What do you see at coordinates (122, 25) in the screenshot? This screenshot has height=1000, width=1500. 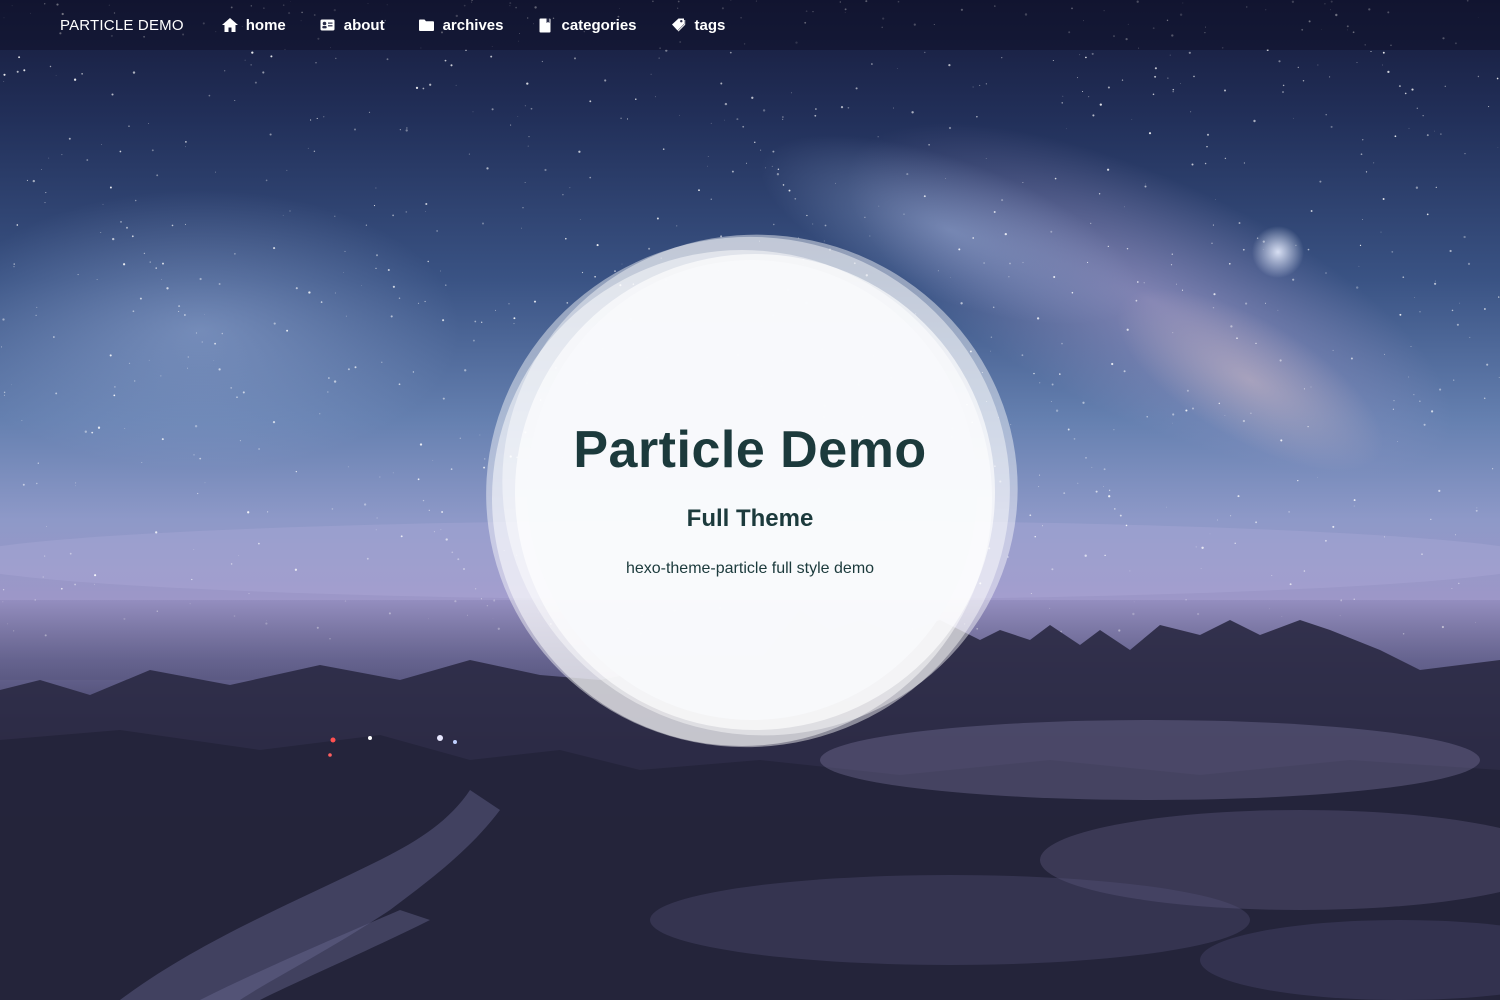 I see `site-brand-link: PARTICLE DEMO` at bounding box center [122, 25].